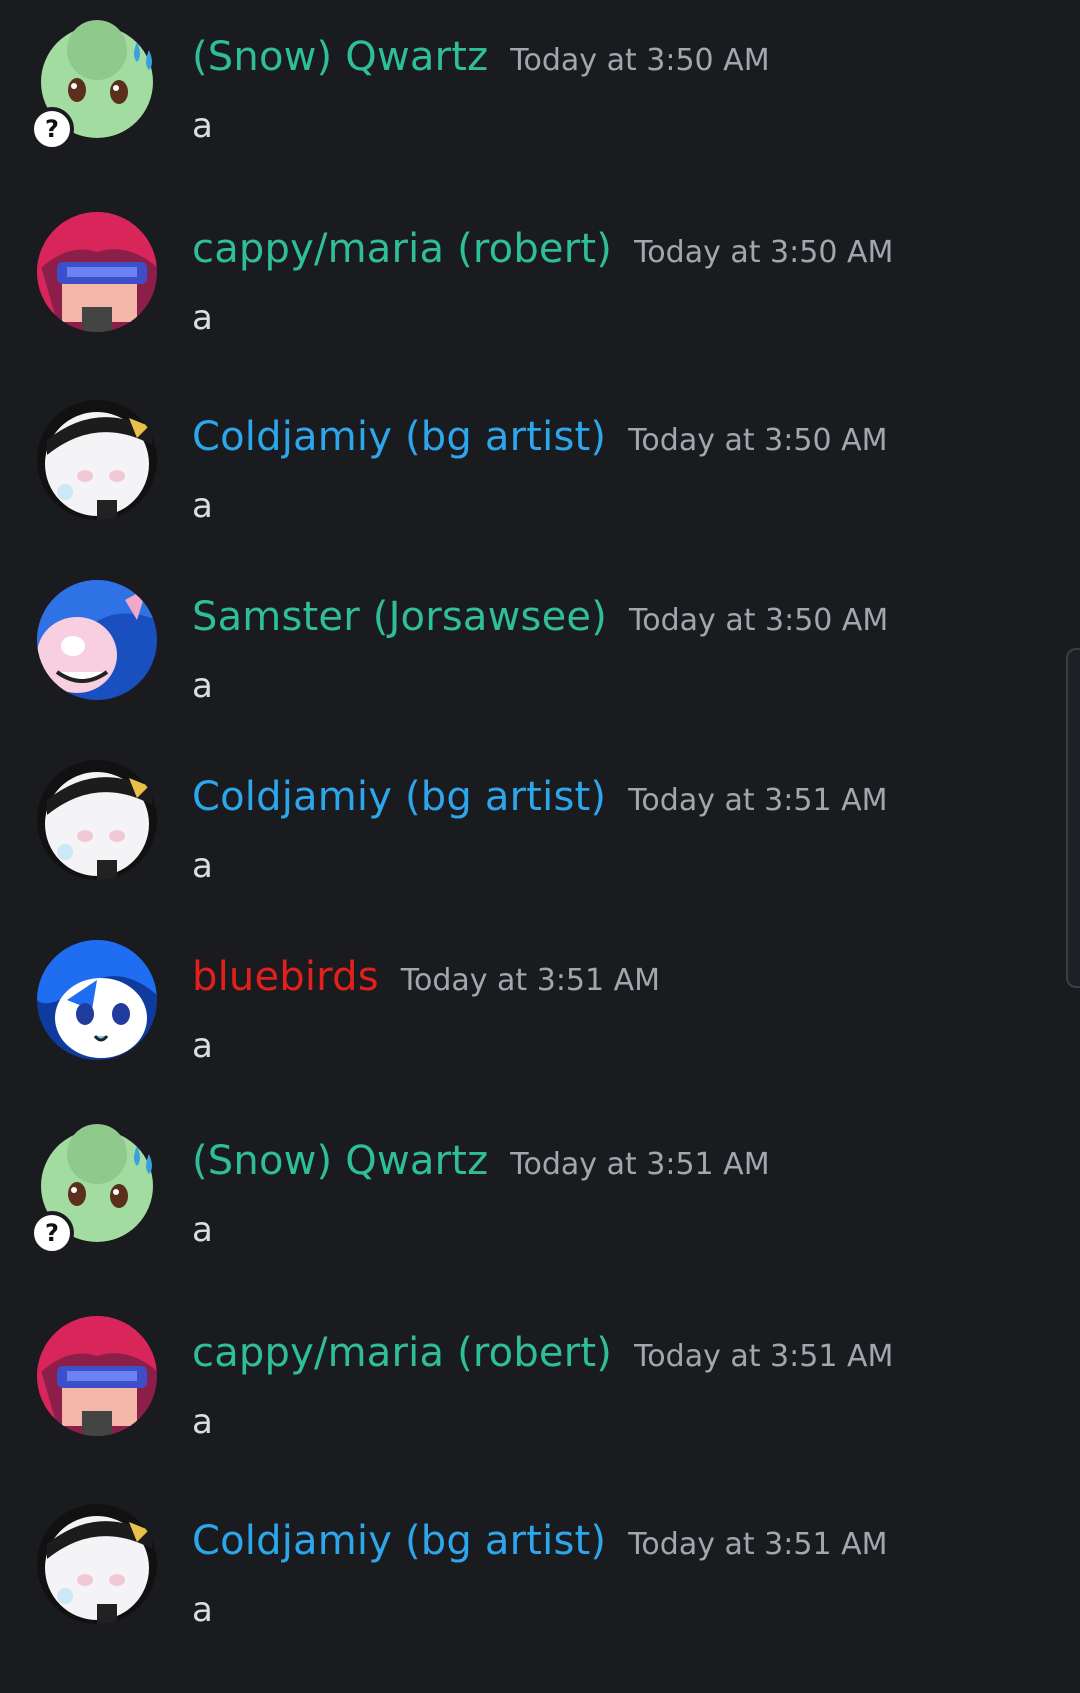  Describe the element at coordinates (97, 640) in the screenshot. I see `avatar-samster` at that location.